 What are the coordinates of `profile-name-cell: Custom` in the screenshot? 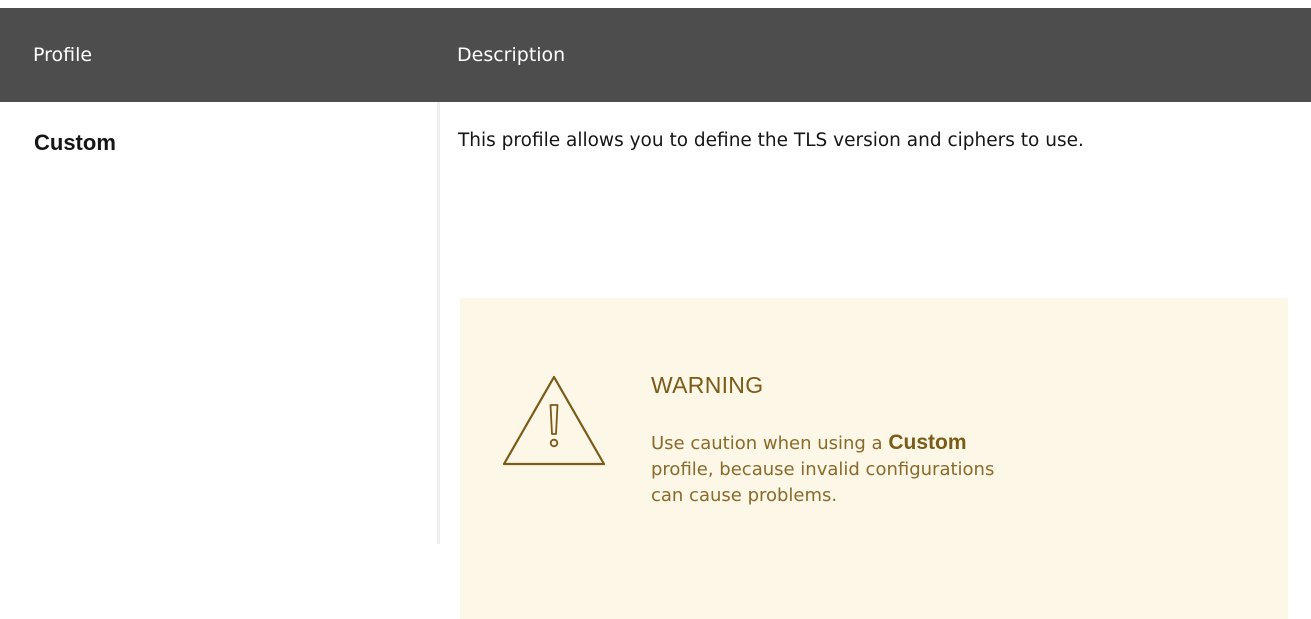 It's located at (75, 142).